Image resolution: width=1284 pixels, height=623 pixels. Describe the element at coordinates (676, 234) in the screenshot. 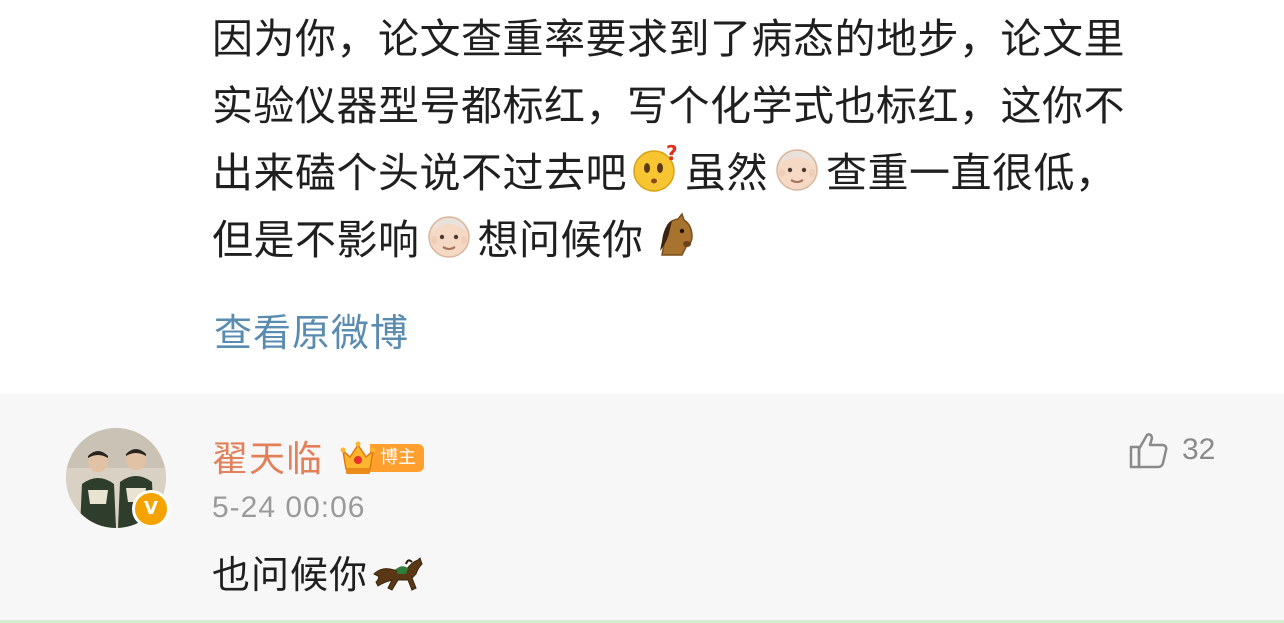

I see `horse-face-icon` at that location.